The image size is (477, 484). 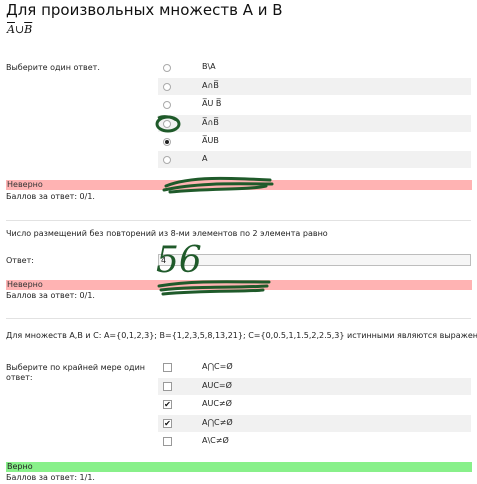 What do you see at coordinates (239, 467) in the screenshot?
I see `q3-feedback-banner: Верно` at bounding box center [239, 467].